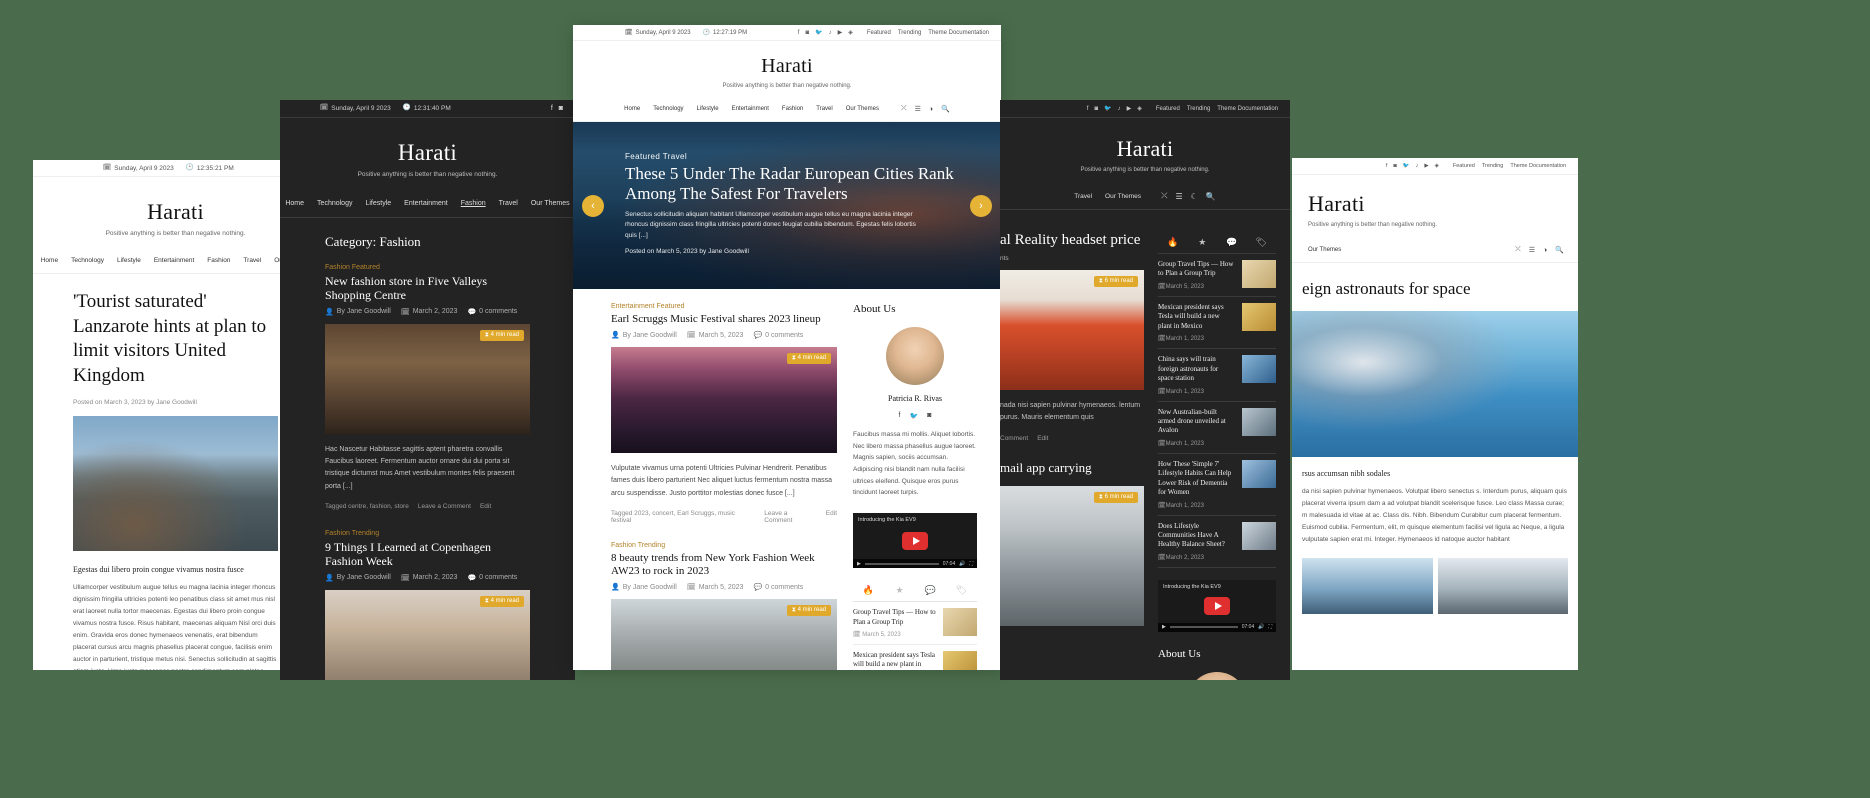 The height and width of the screenshot is (798, 1870). I want to click on article-title-fragment-2: mail app carrying, so click(1072, 468).